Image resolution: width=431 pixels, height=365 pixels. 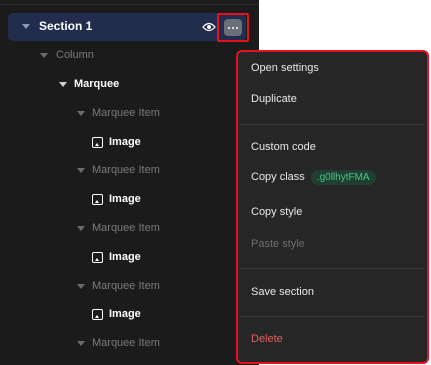 I want to click on tree-row-section: Section 1, so click(x=127, y=27).